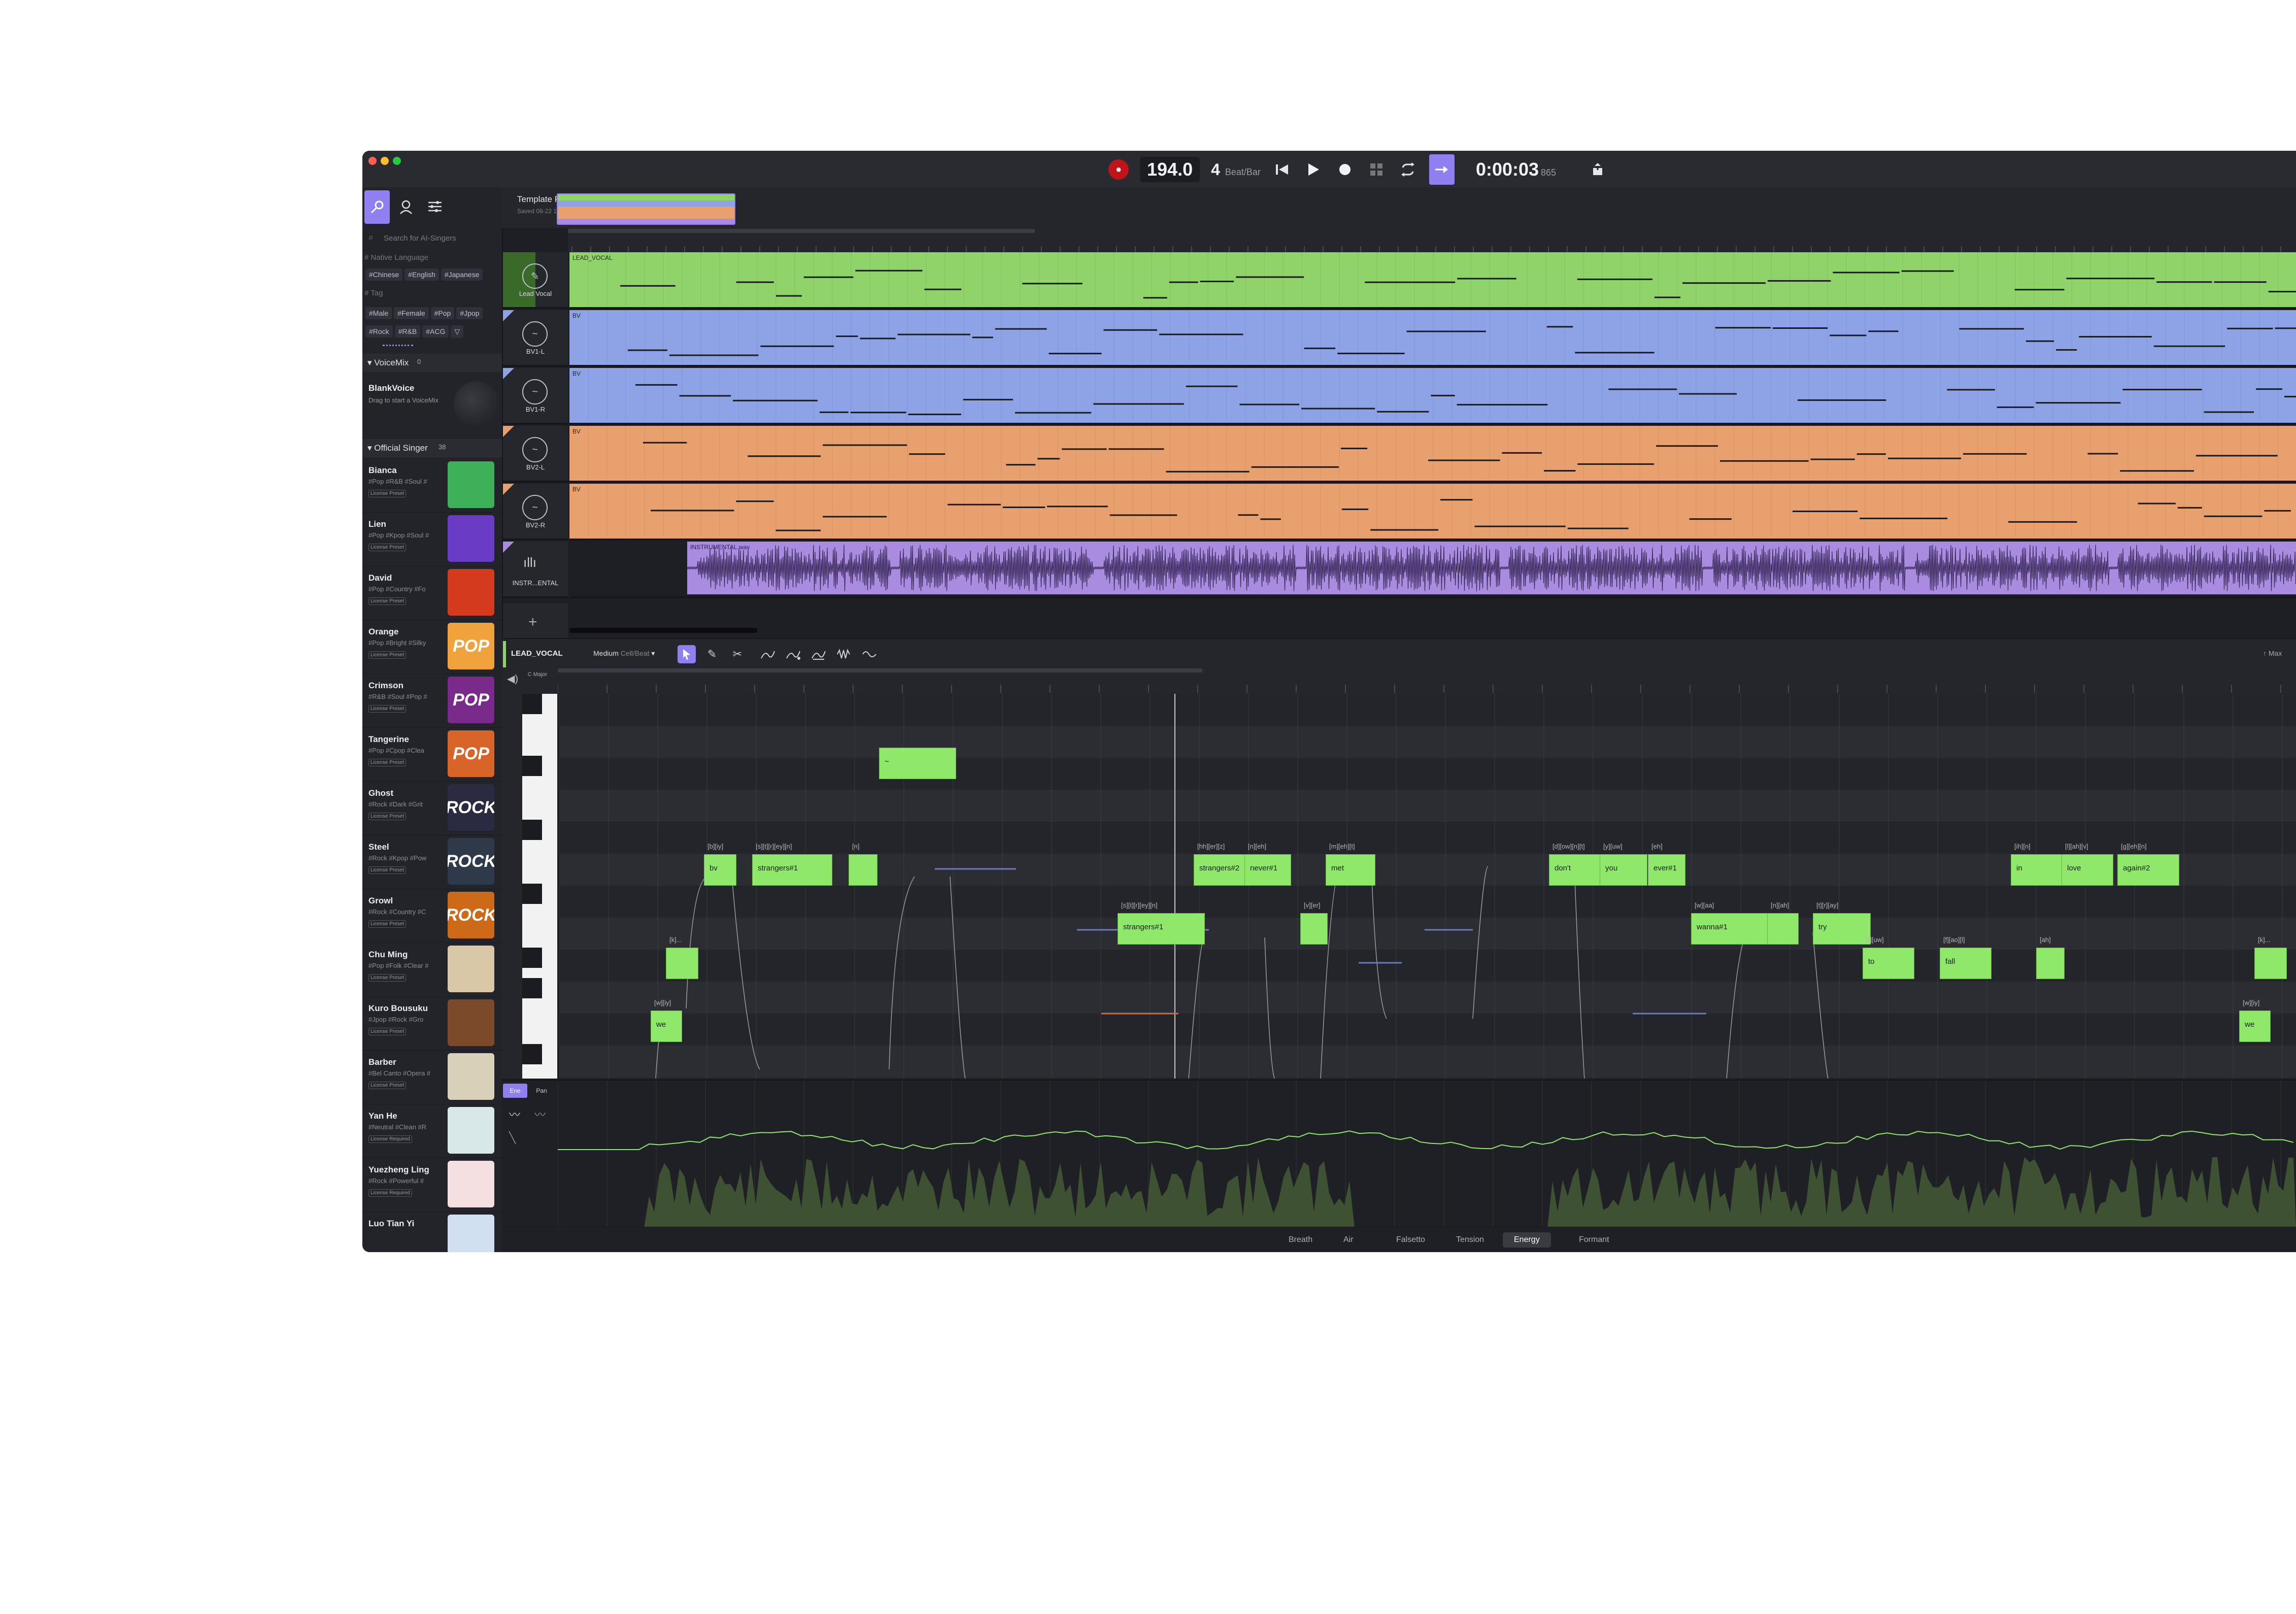  Describe the element at coordinates (1623, 864) in the screenshot. I see `note-block: [y][uw] you` at that location.